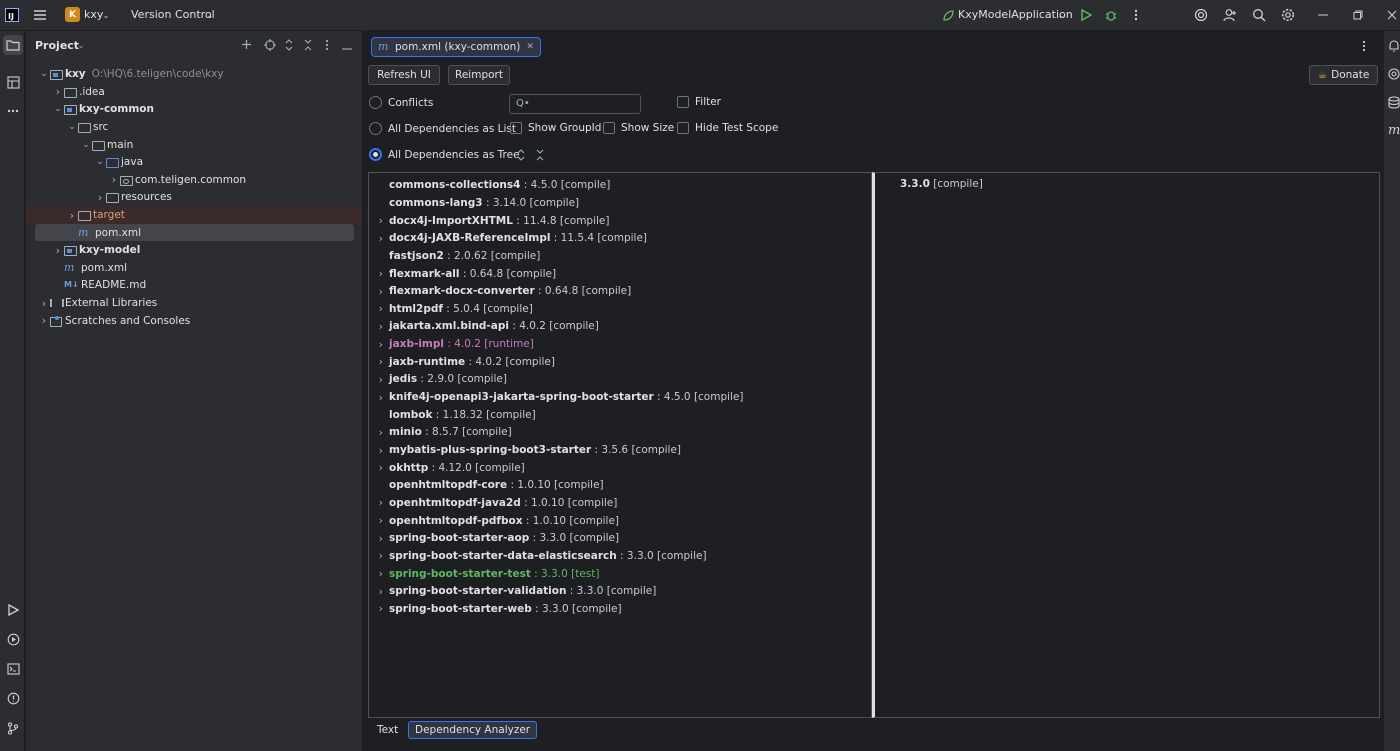 This screenshot has width=1400, height=751. I want to click on hide-test-scope-checkbox, so click(683, 128).